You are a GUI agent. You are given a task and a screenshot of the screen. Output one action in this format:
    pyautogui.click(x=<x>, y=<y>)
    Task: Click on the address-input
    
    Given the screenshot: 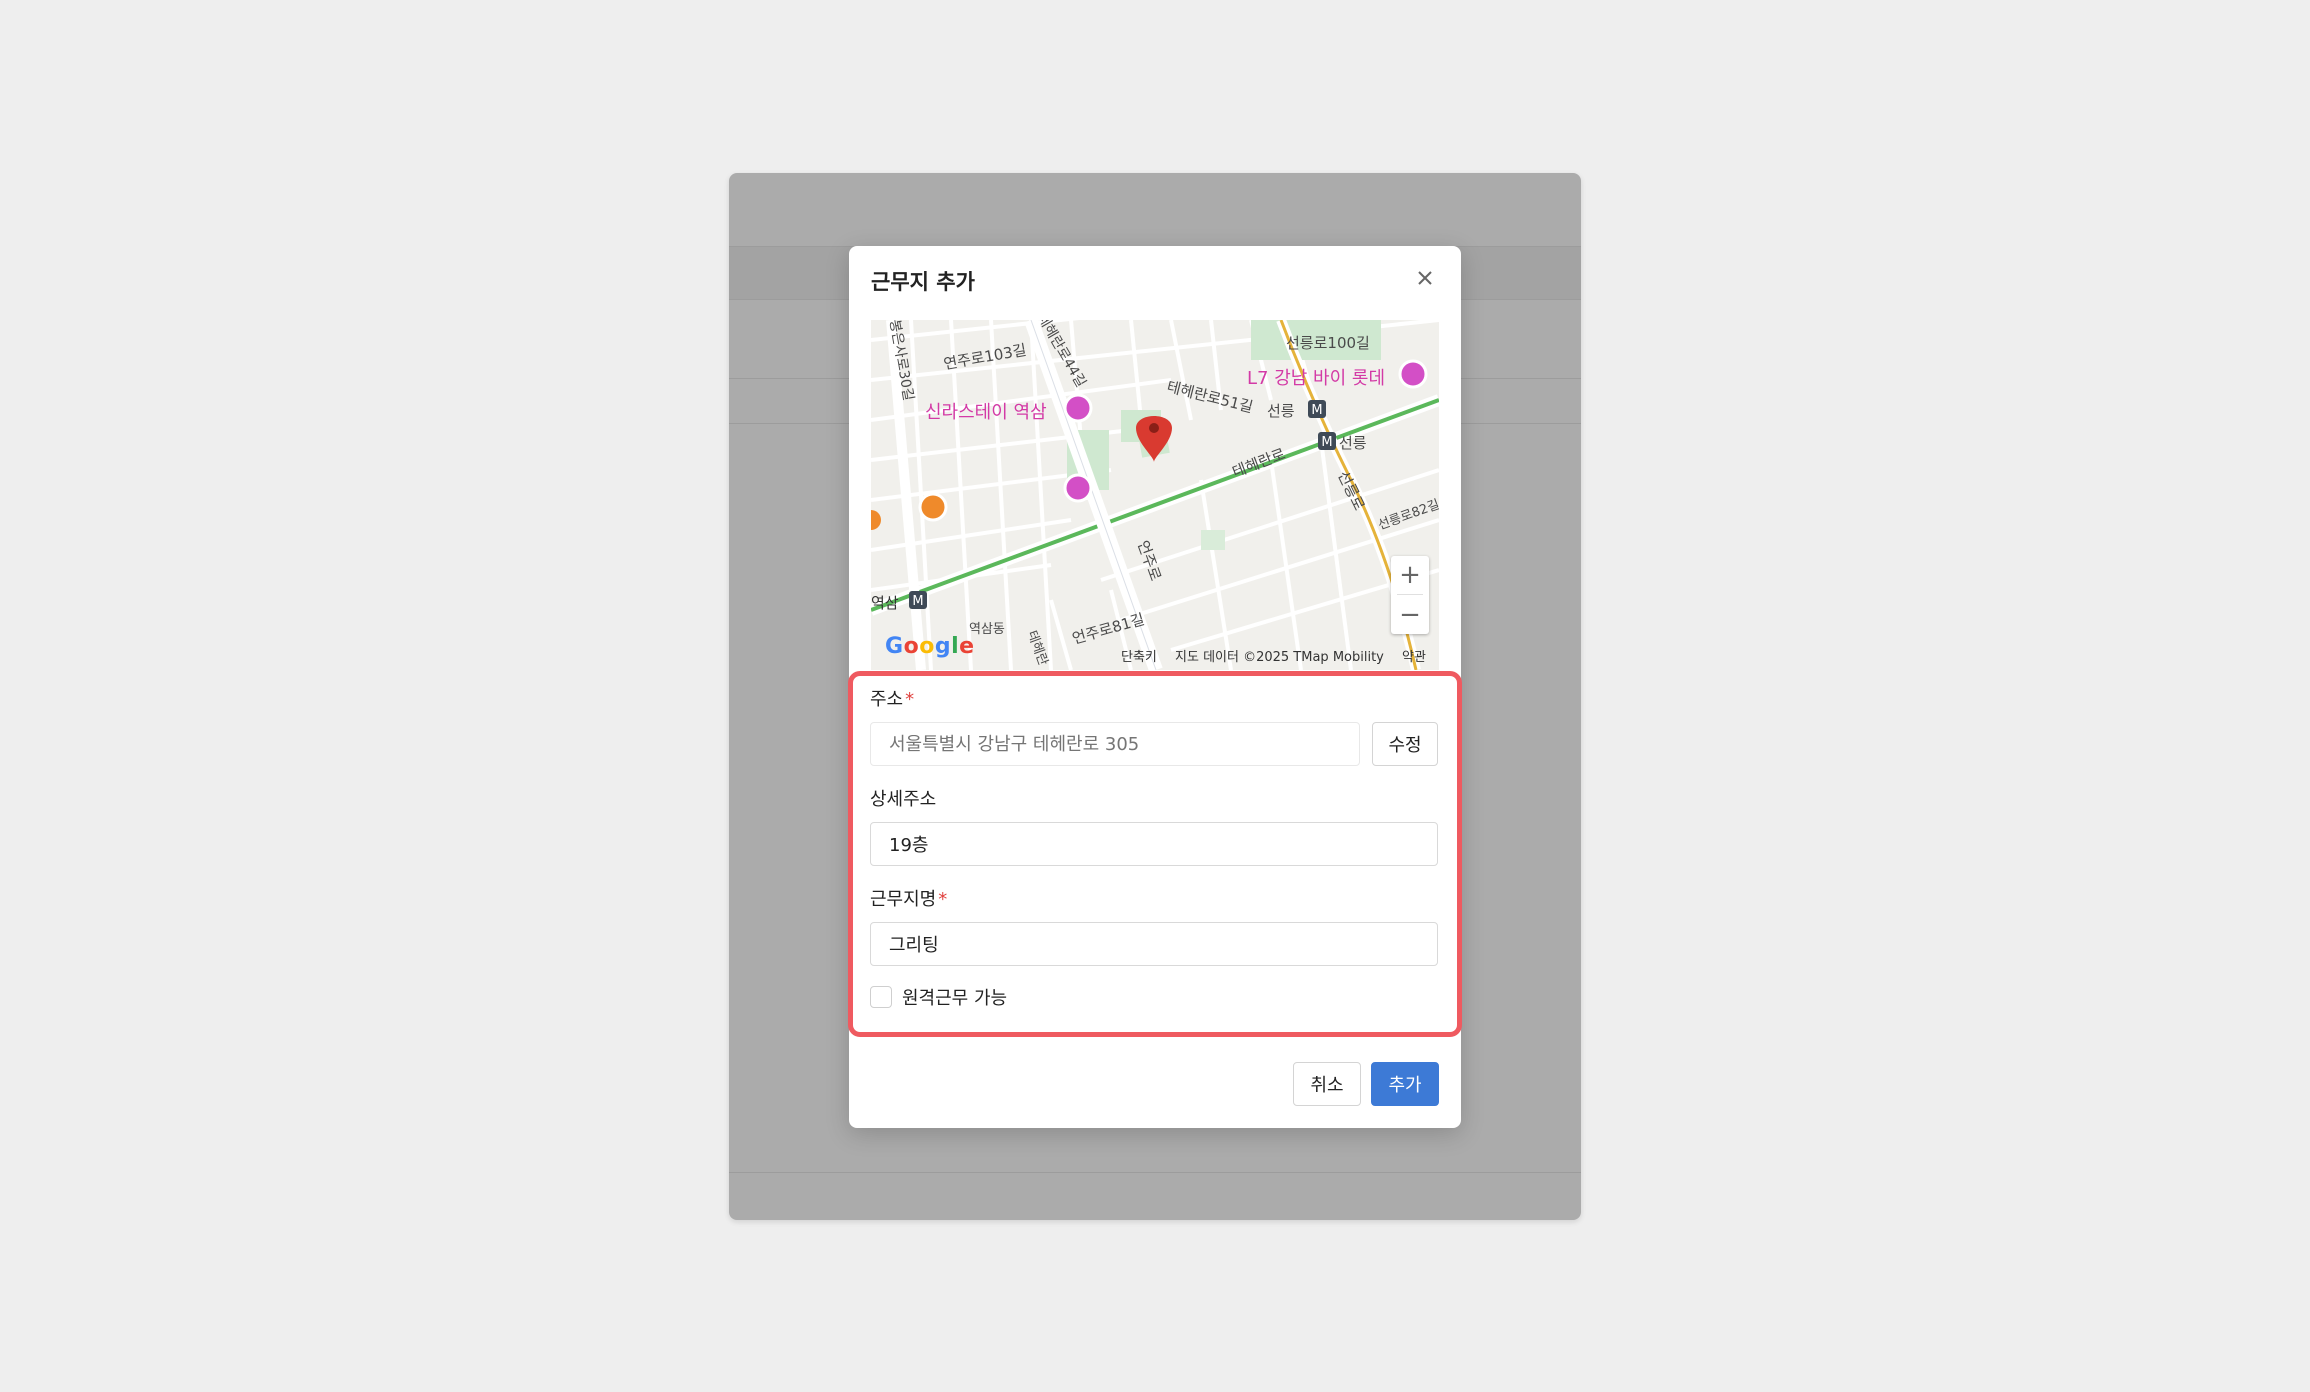 What is the action you would take?
    pyautogui.click(x=1115, y=744)
    